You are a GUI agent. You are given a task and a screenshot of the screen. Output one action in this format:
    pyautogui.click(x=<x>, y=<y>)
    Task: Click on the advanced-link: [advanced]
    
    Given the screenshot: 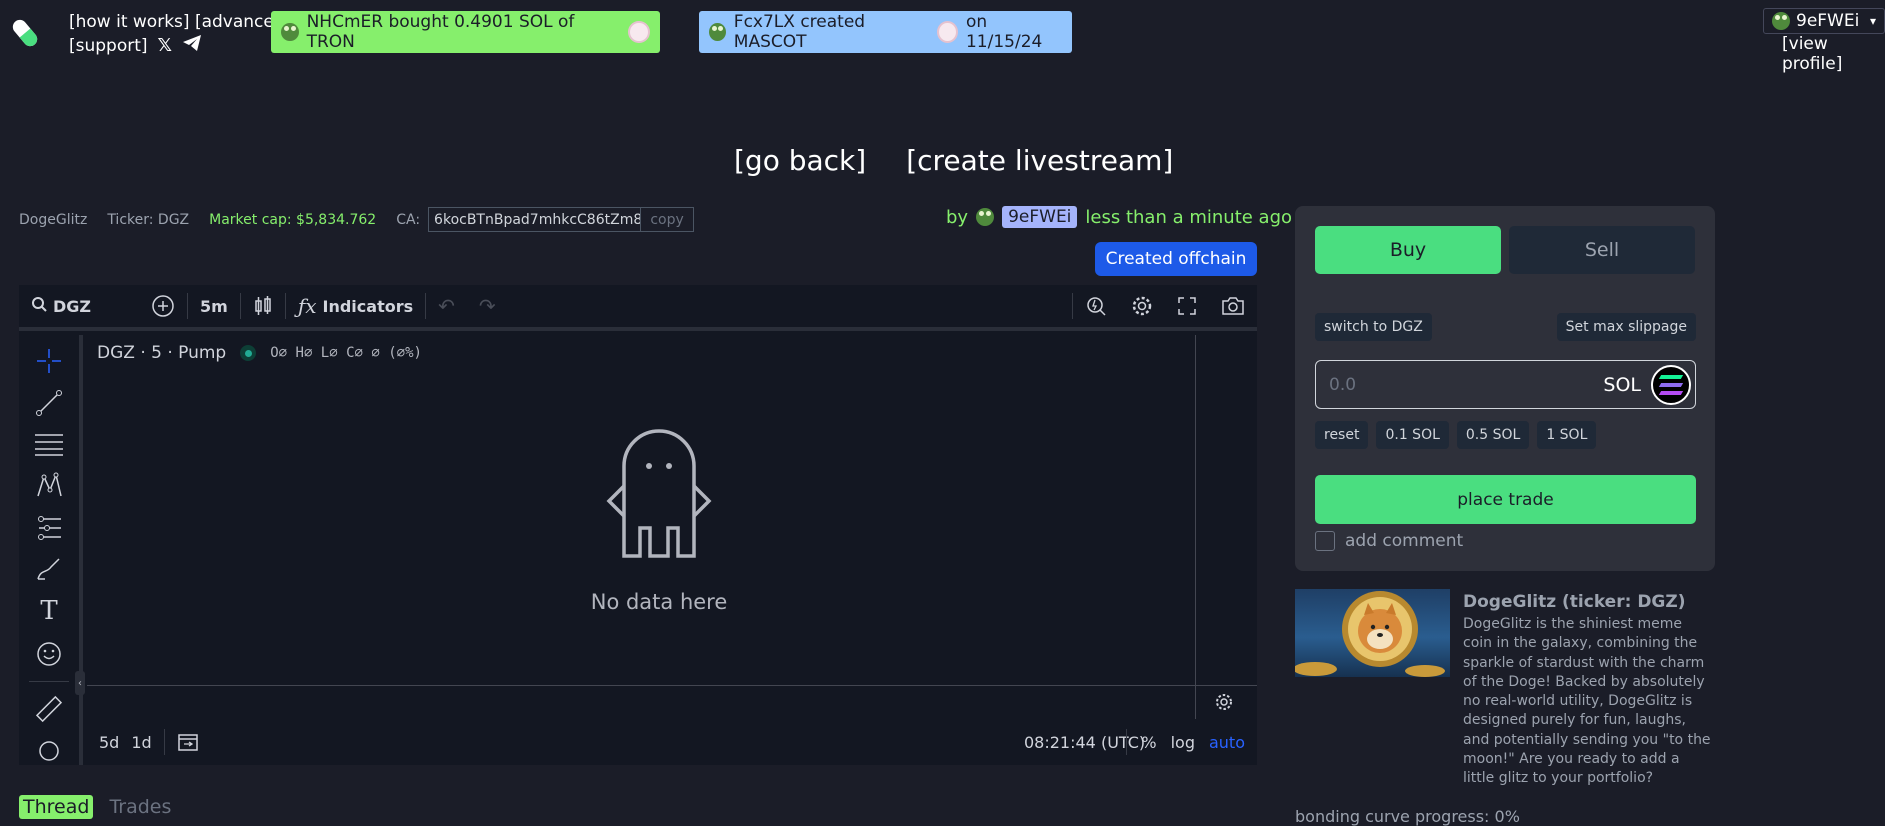 What is the action you would take?
    pyautogui.click(x=234, y=22)
    